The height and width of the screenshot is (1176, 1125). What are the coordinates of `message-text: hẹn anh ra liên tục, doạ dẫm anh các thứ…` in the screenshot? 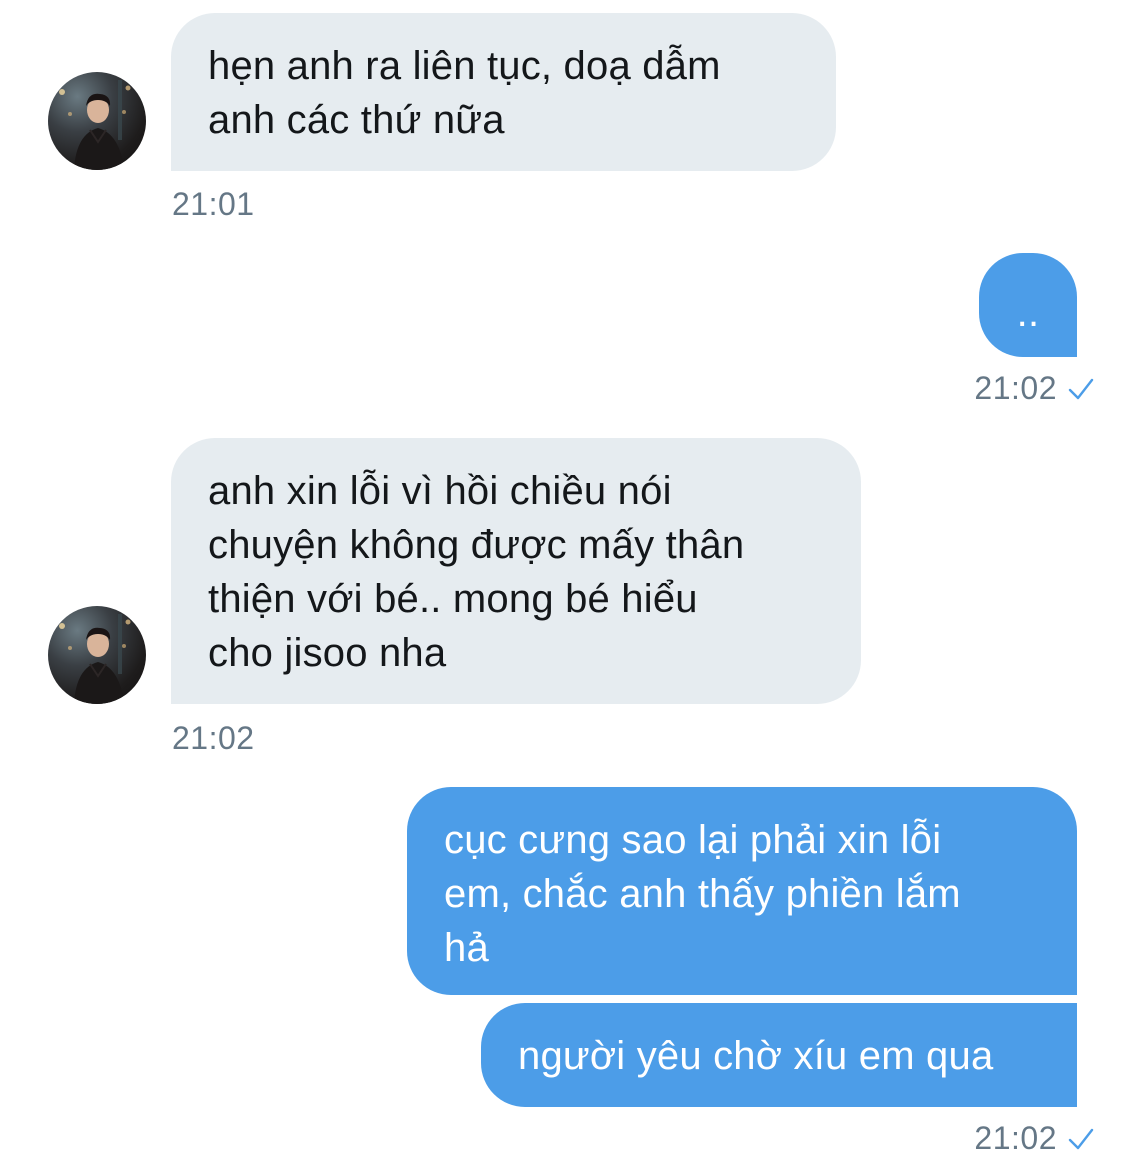 It's located at (464, 93).